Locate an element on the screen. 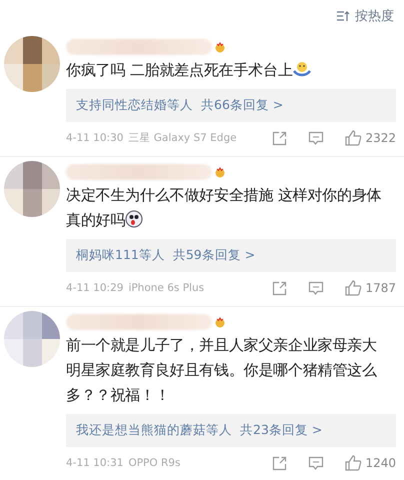 This screenshot has height=480, width=404. comment-time: 4-11 10:31 is located at coordinates (95, 463).